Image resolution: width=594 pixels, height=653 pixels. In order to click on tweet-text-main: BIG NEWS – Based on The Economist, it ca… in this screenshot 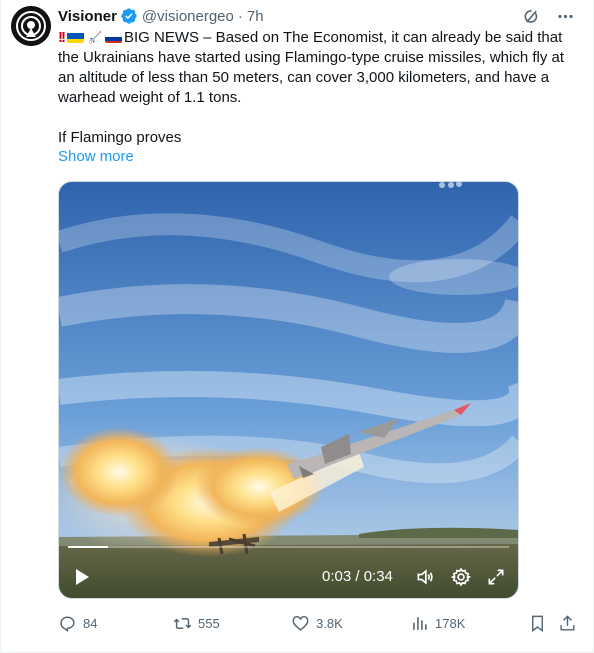, I will do `click(313, 67)`.